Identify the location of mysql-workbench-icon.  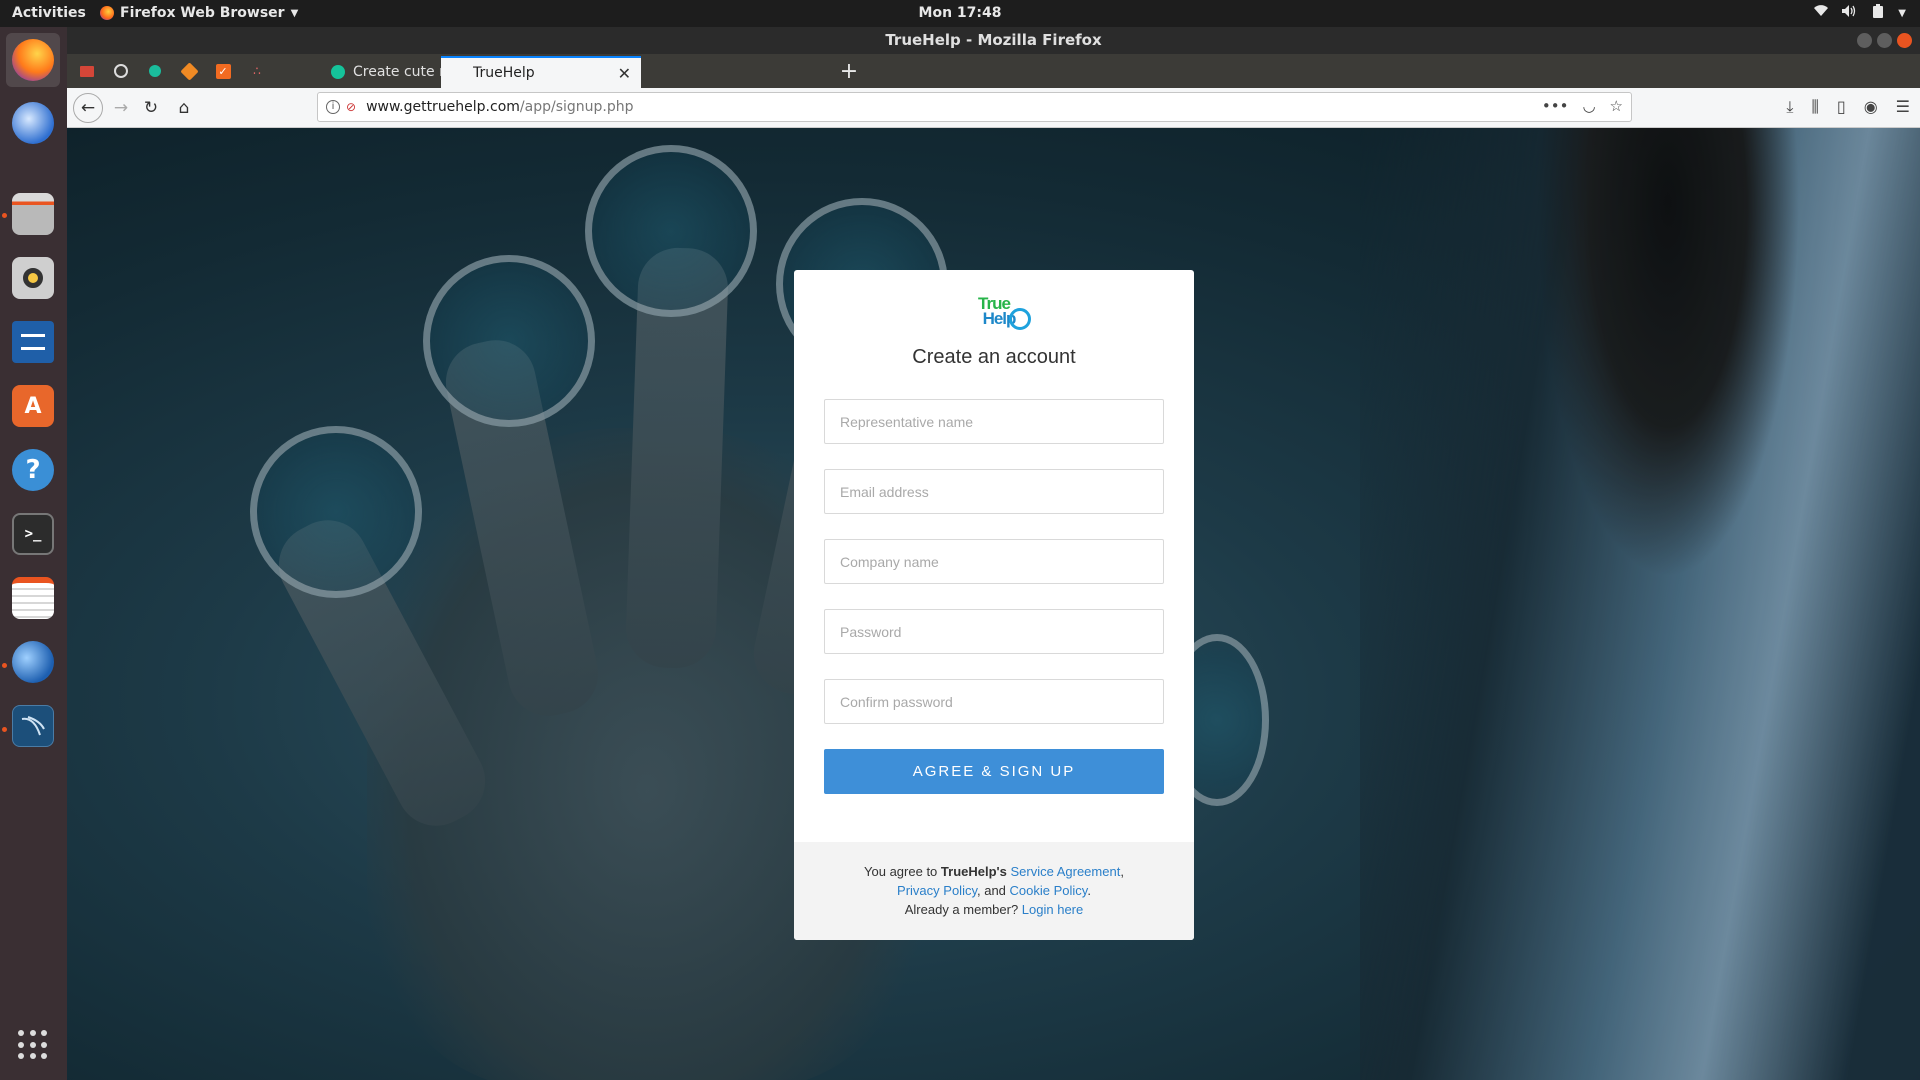
(33, 726).